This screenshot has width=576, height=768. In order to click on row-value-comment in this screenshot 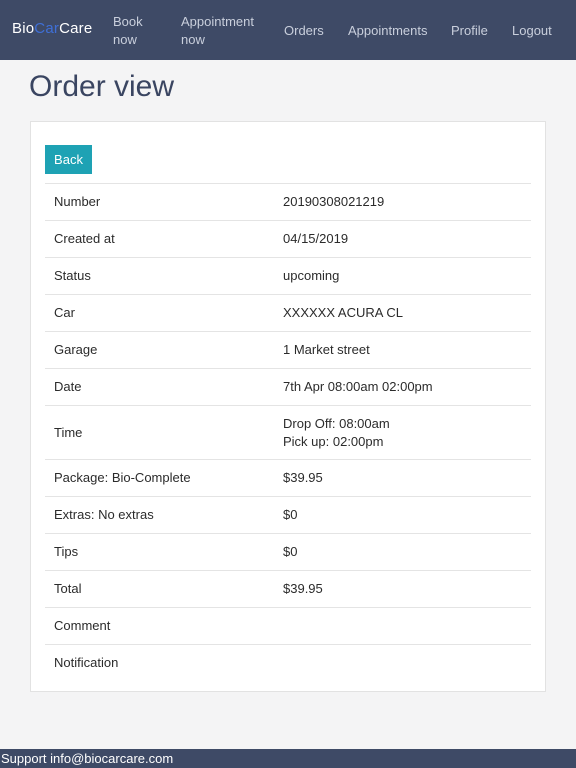, I will do `click(402, 626)`.